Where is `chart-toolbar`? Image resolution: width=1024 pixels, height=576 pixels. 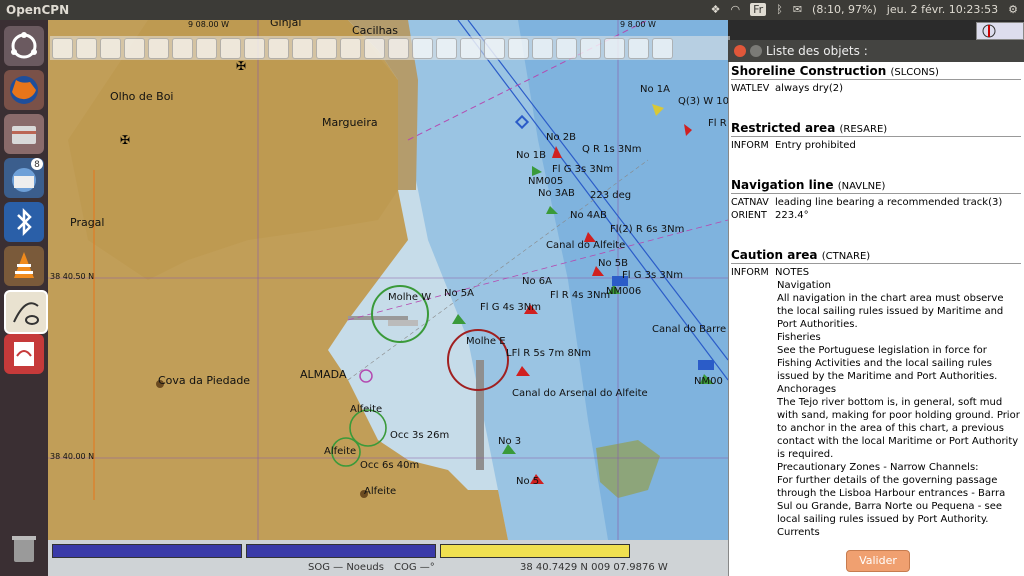
chart-toolbar is located at coordinates (390, 48).